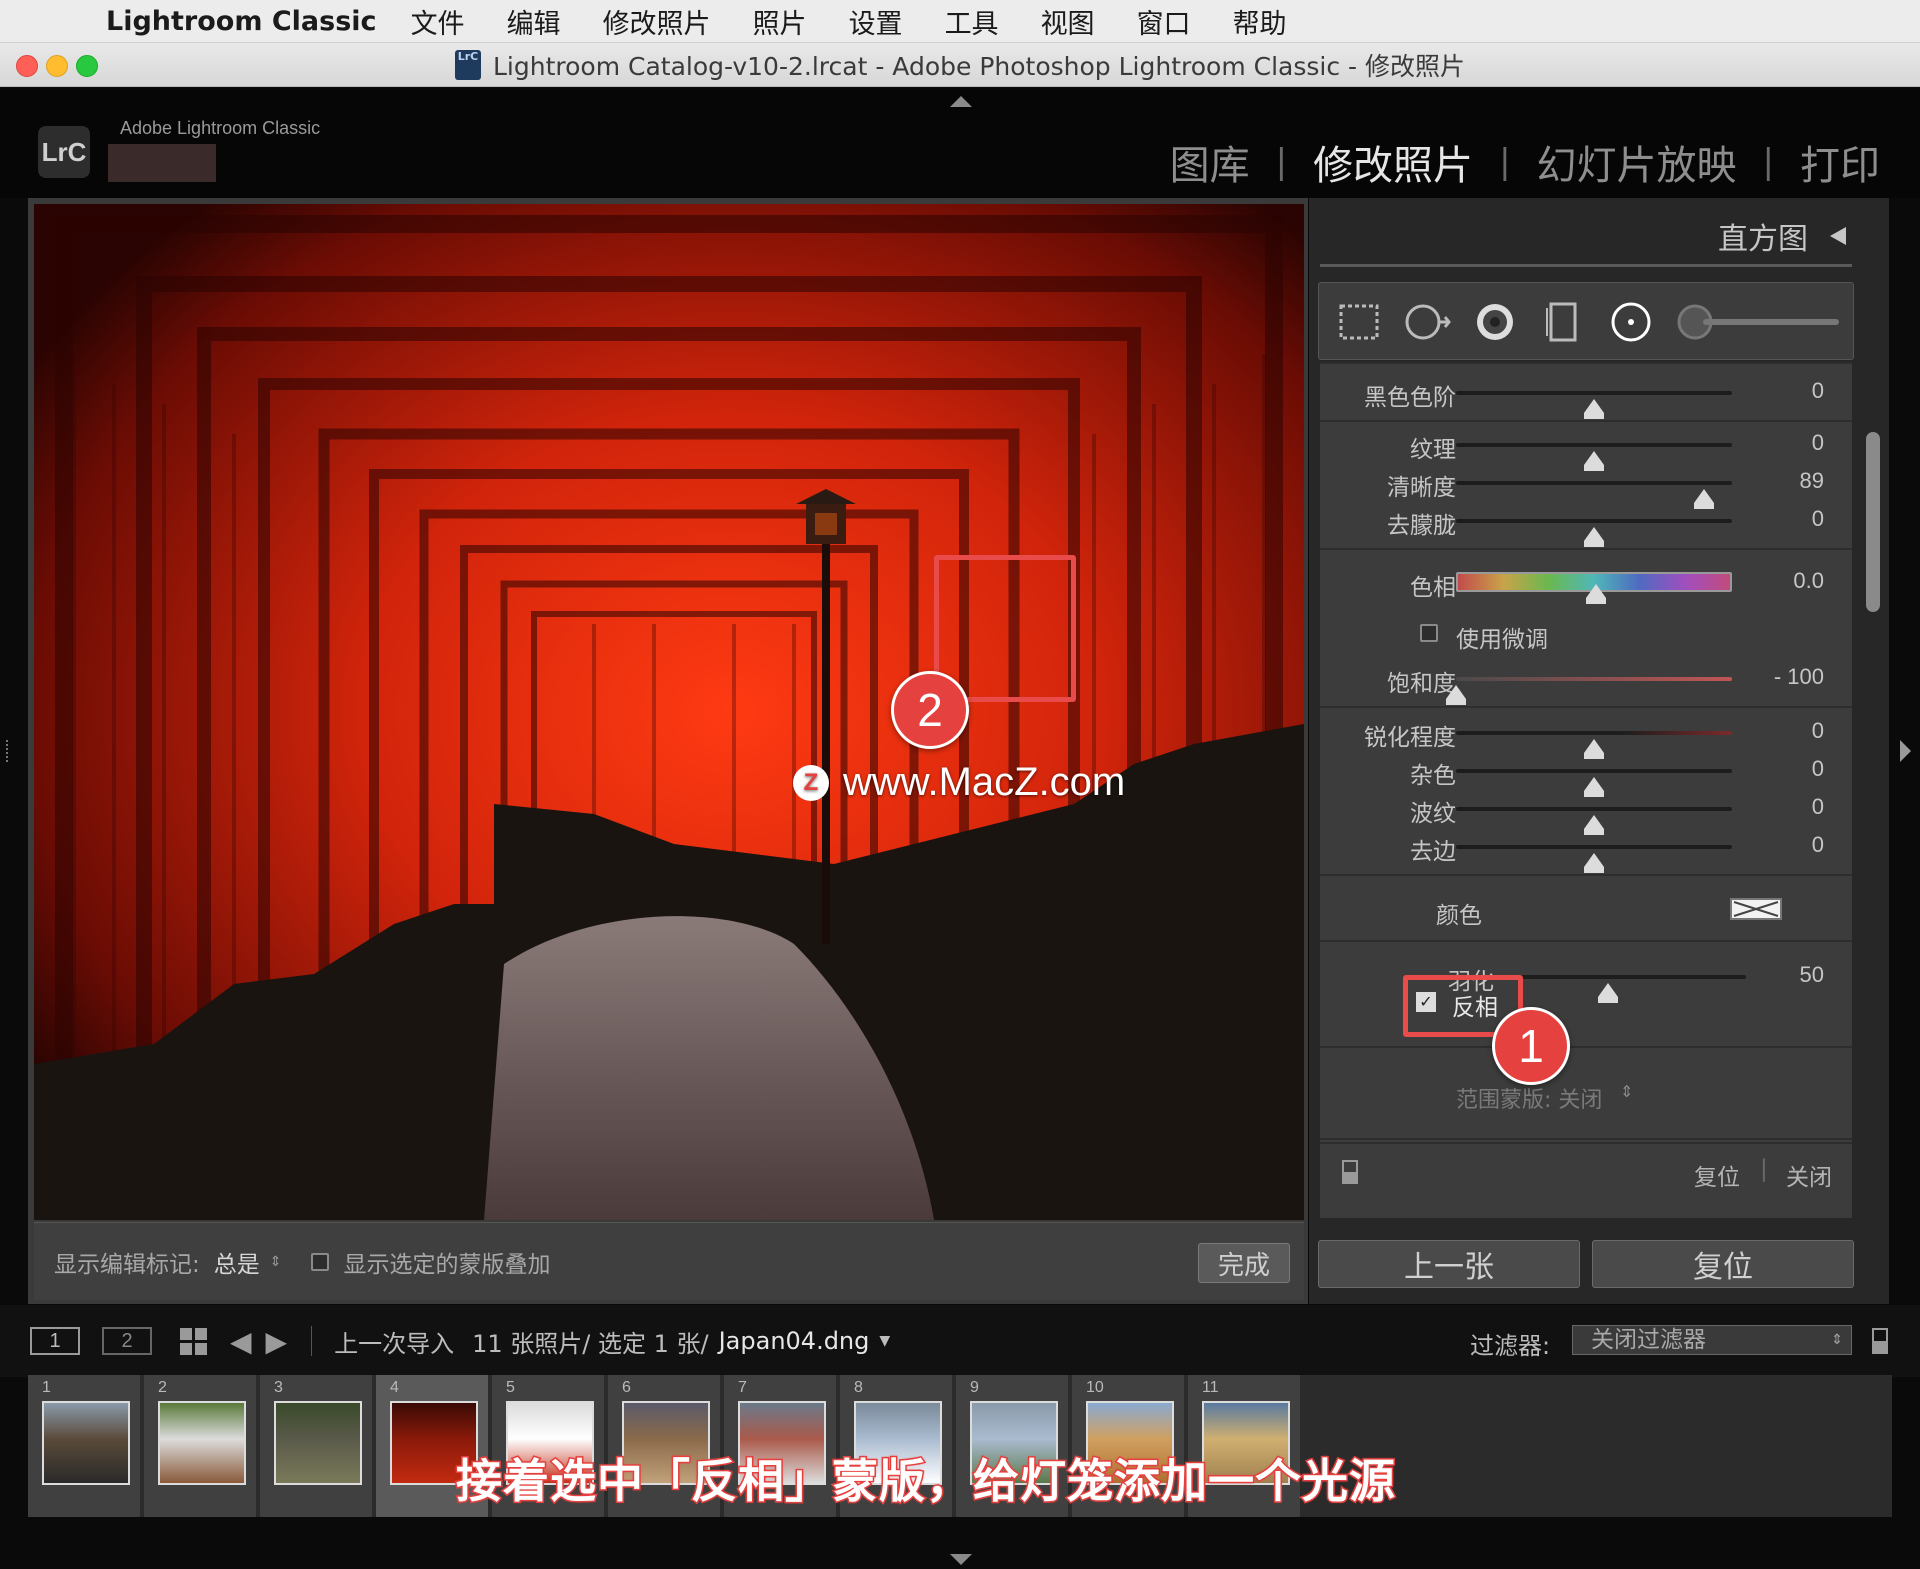 The height and width of the screenshot is (1569, 1920). I want to click on show-mask-overlay-label: 显示选定的蒙版叠加, so click(447, 1264).